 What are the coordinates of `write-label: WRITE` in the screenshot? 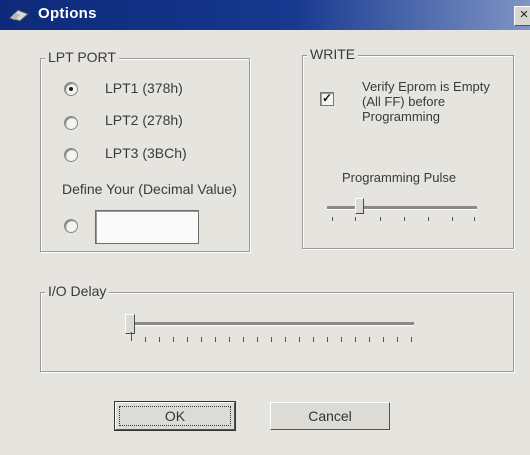 It's located at (333, 54).